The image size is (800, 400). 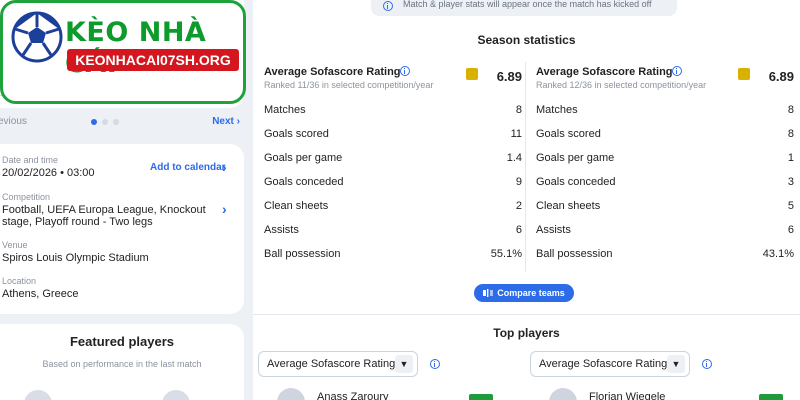 I want to click on away-stat-select: Average Sofascore Rating ▼, so click(x=610, y=364).